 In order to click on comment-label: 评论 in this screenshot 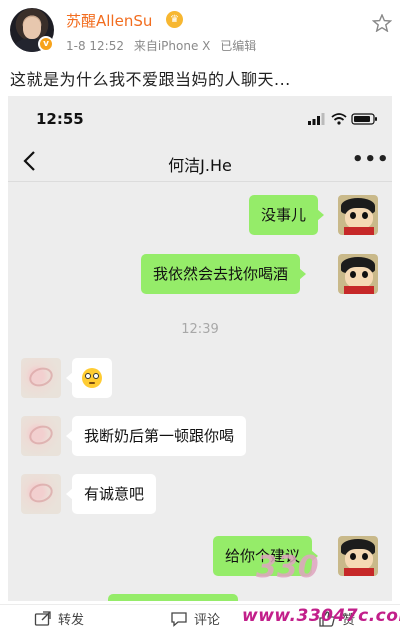, I will do `click(207, 620)`.